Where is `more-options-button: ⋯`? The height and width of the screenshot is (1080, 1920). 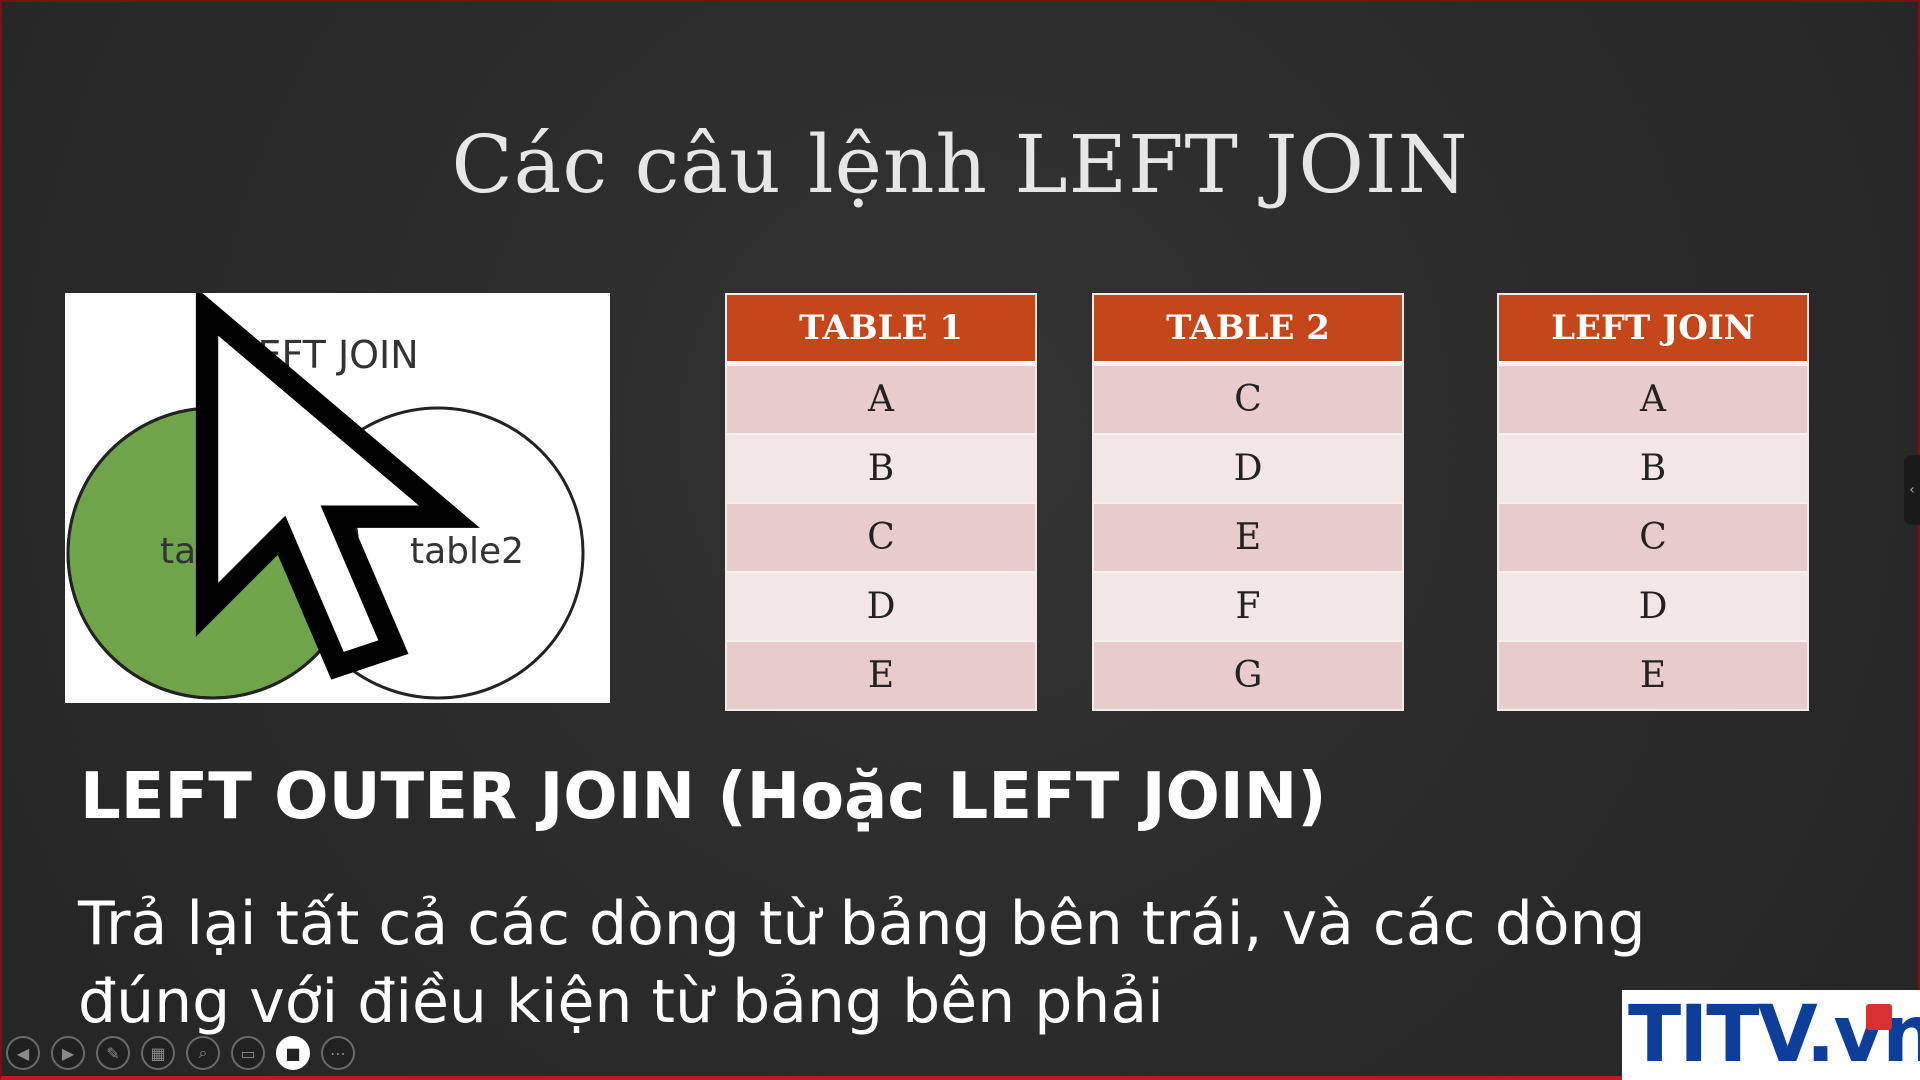 more-options-button: ⋯ is located at coordinates (338, 1053).